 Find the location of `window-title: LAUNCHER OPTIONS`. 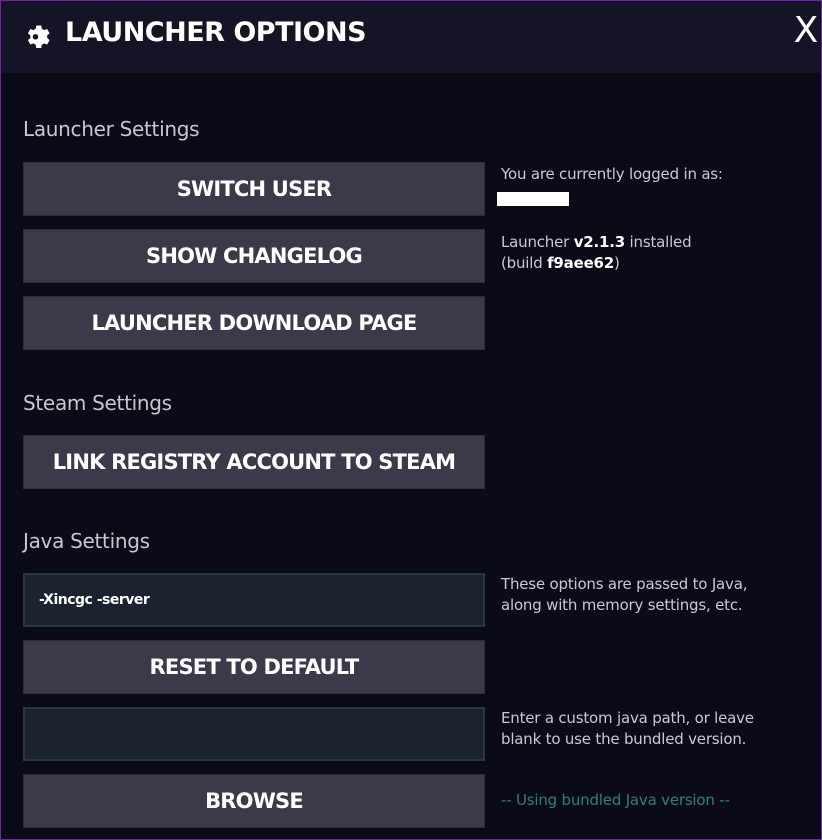

window-title: LAUNCHER OPTIONS is located at coordinates (216, 32).